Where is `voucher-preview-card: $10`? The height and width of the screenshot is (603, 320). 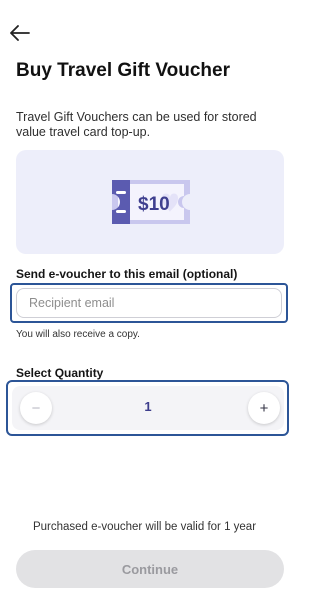
voucher-preview-card: $10 is located at coordinates (150, 202).